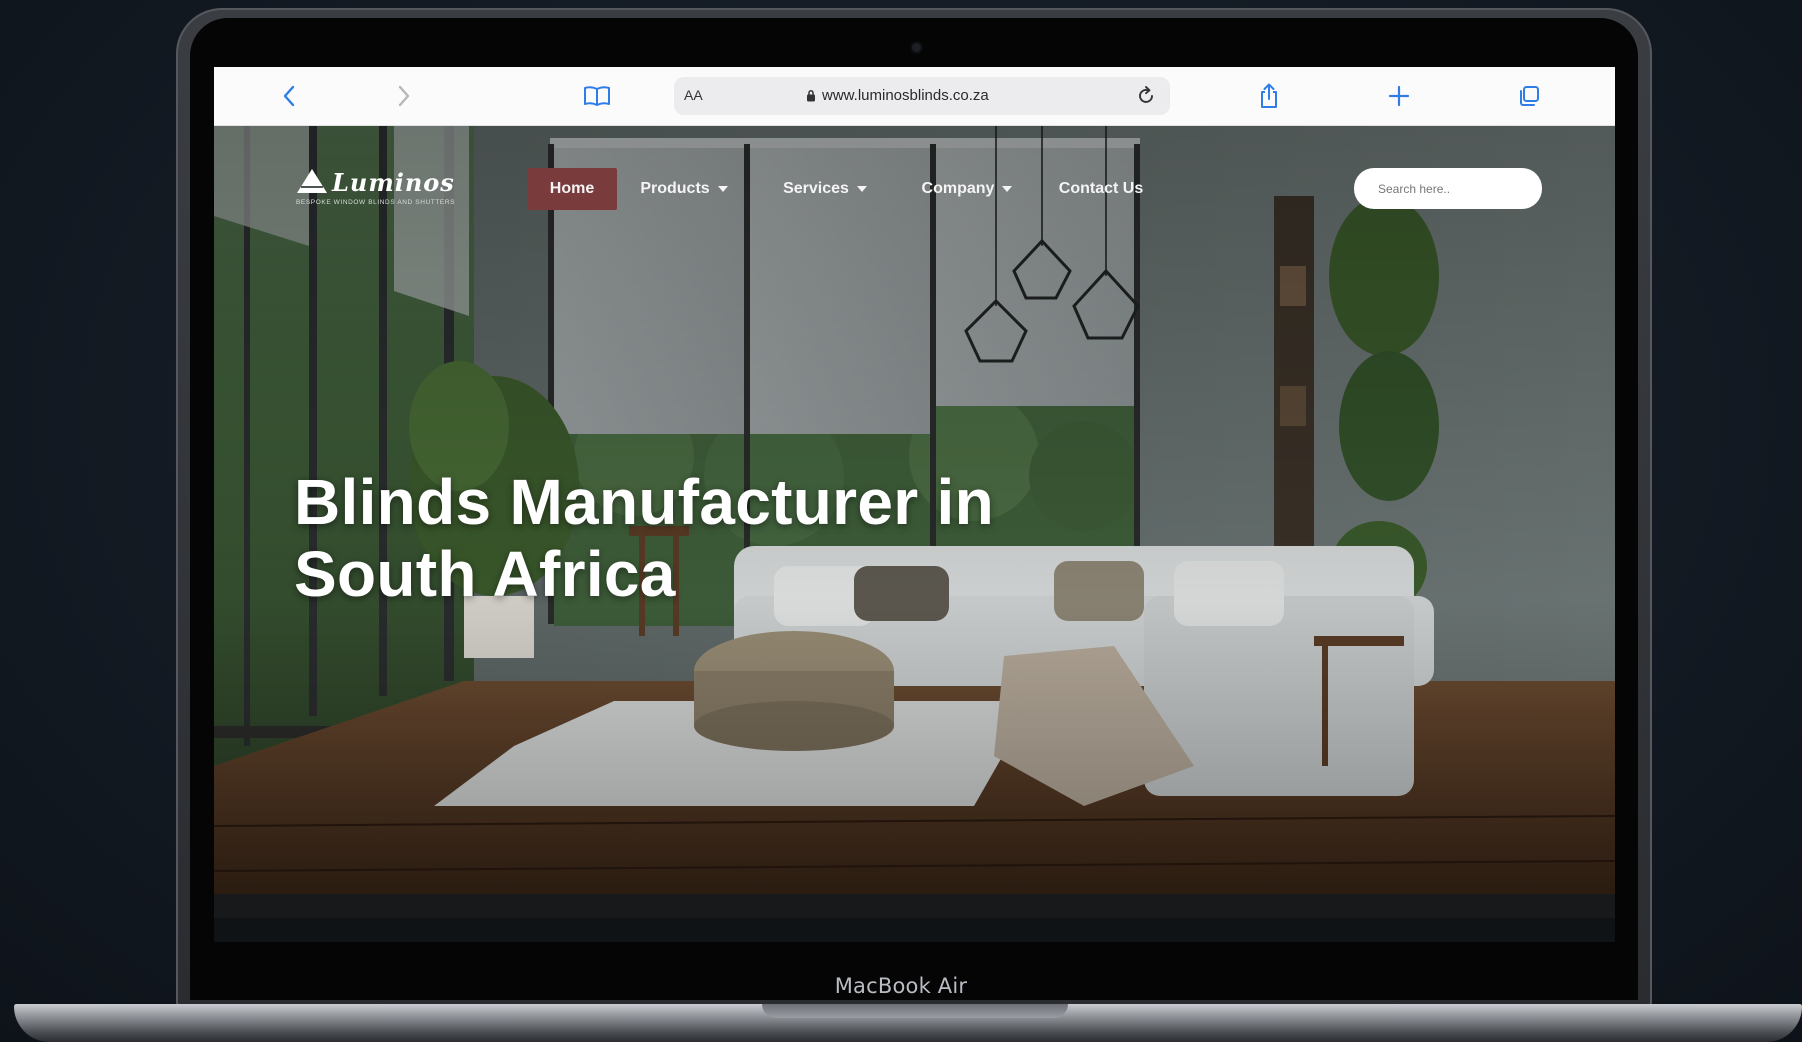 Image resolution: width=1802 pixels, height=1042 pixels. I want to click on hero-bottom-strip, so click(914, 906).